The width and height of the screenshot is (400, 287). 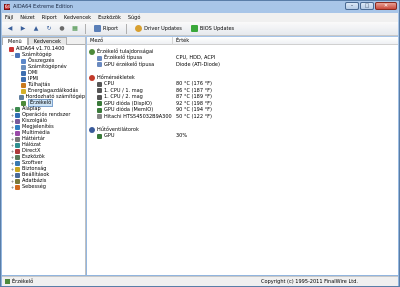 What do you see at coordinates (134, 18) in the screenshot?
I see `menu-help: Súgó` at bounding box center [134, 18].